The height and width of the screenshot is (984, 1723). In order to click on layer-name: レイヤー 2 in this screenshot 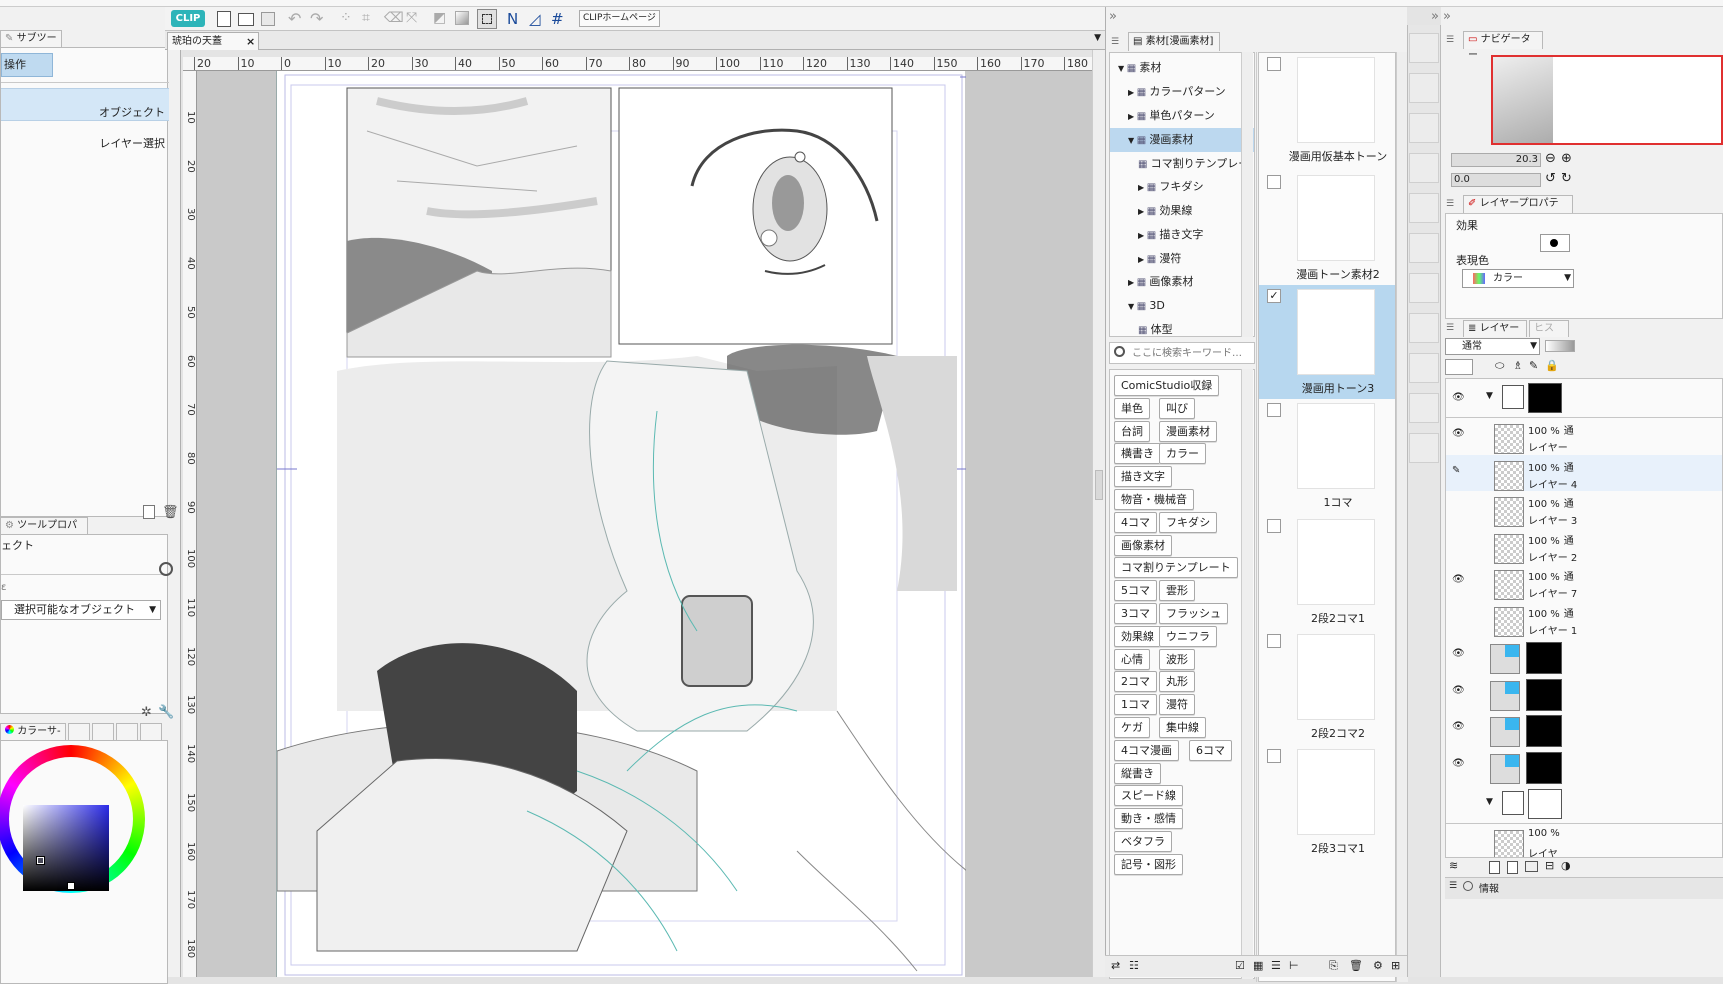, I will do `click(1552, 556)`.